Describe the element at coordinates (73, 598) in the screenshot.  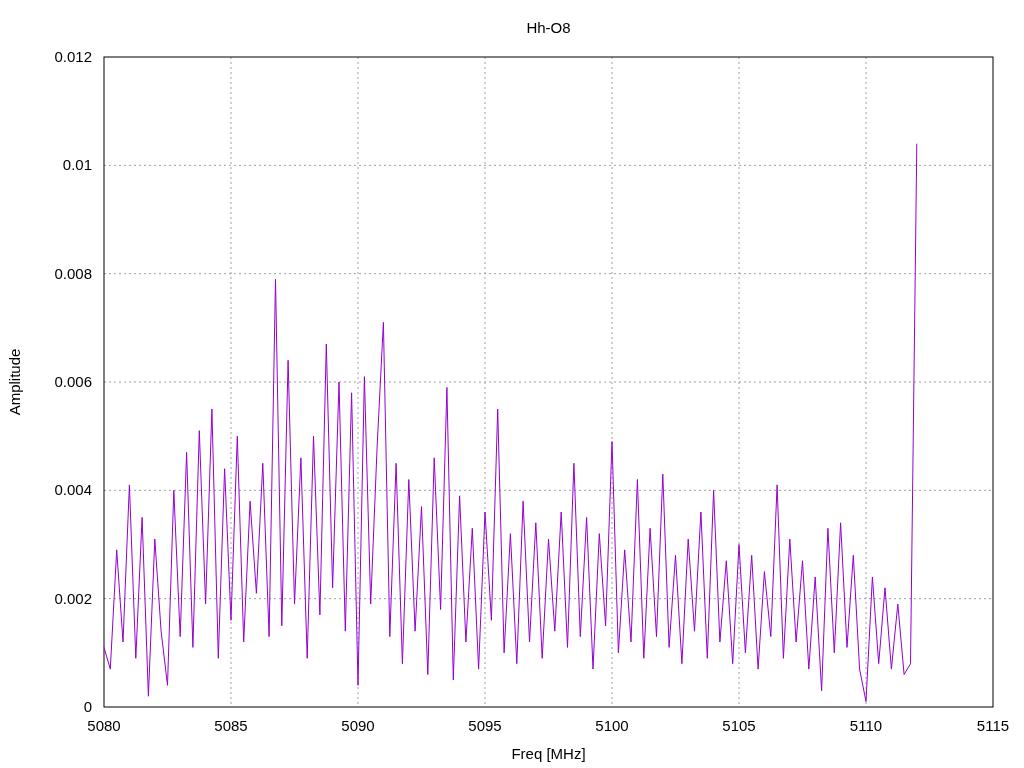
I see `y-tick-label: 0.002` at that location.